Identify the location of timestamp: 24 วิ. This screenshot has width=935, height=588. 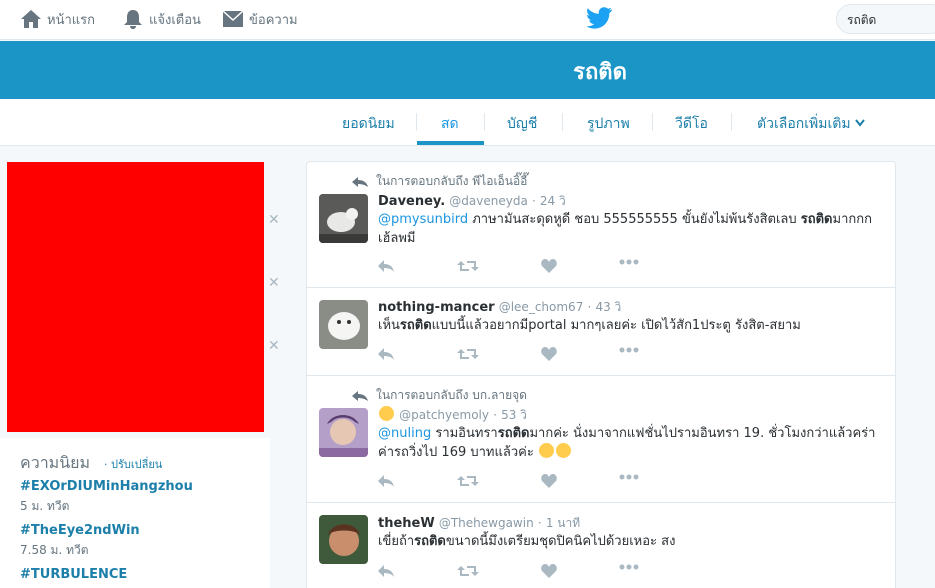
(553, 201).